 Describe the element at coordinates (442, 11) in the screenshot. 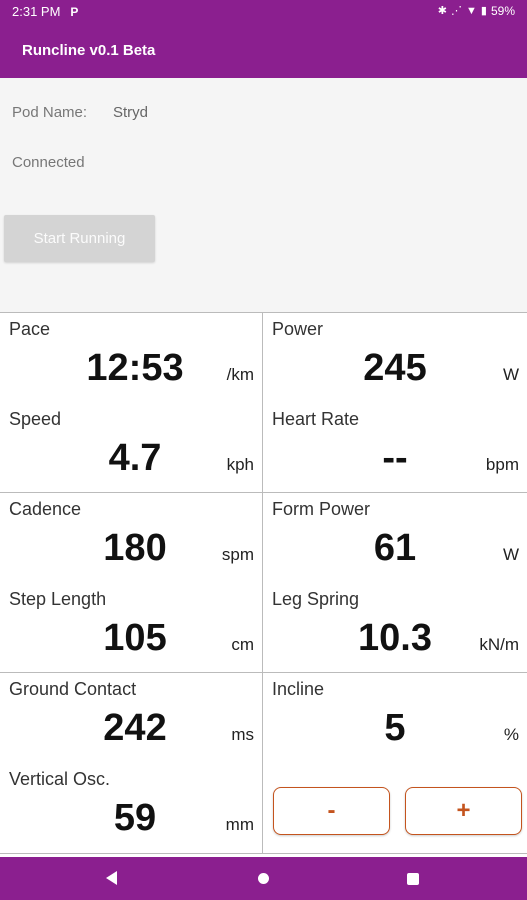

I see `bluetooth-icon: ✱` at that location.